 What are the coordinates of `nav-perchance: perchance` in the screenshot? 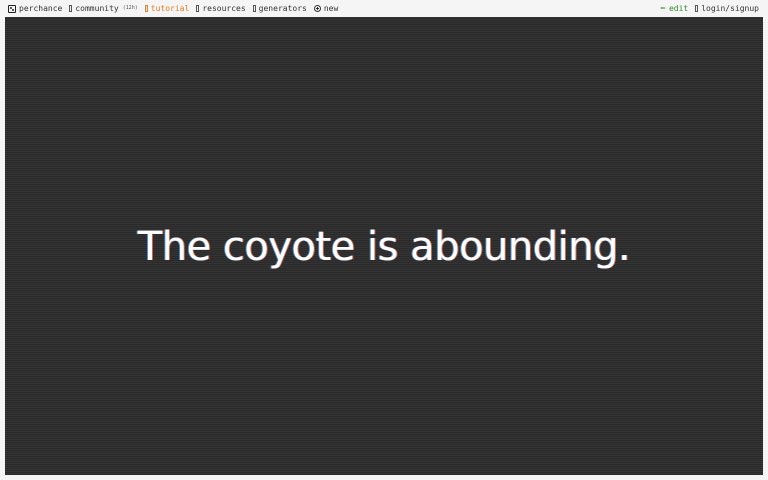 It's located at (35, 8).